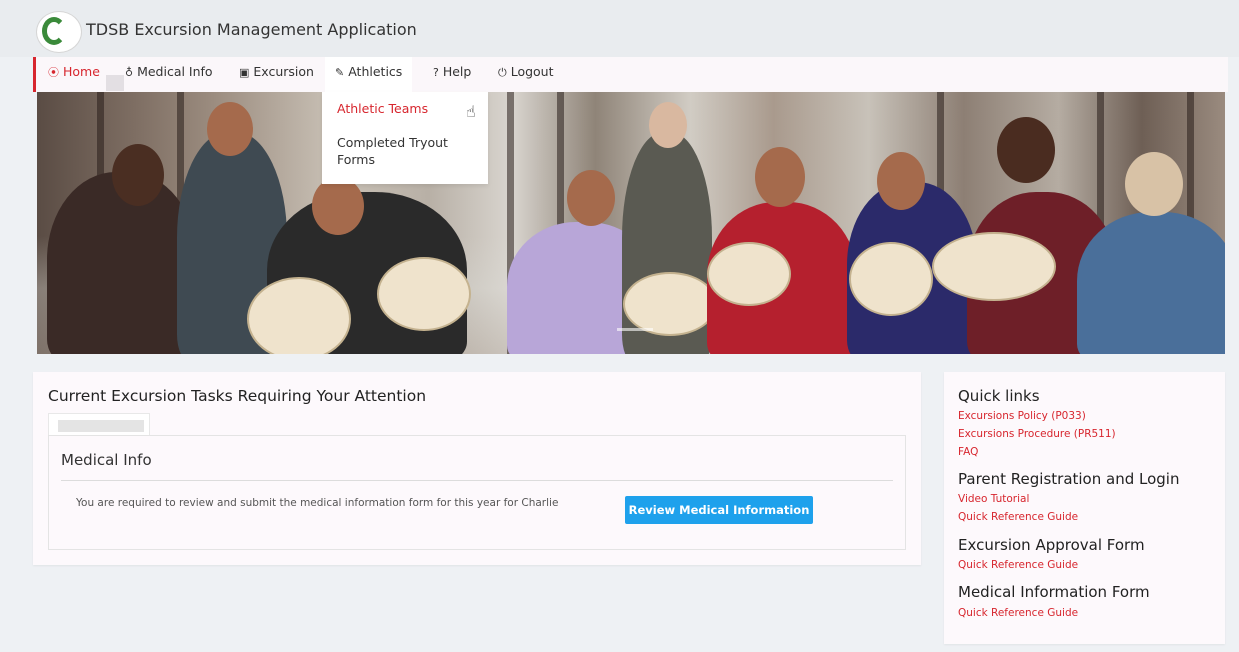  I want to click on menu-item-completed-tryout-forms: Completed Tryout Forms, so click(392, 151).